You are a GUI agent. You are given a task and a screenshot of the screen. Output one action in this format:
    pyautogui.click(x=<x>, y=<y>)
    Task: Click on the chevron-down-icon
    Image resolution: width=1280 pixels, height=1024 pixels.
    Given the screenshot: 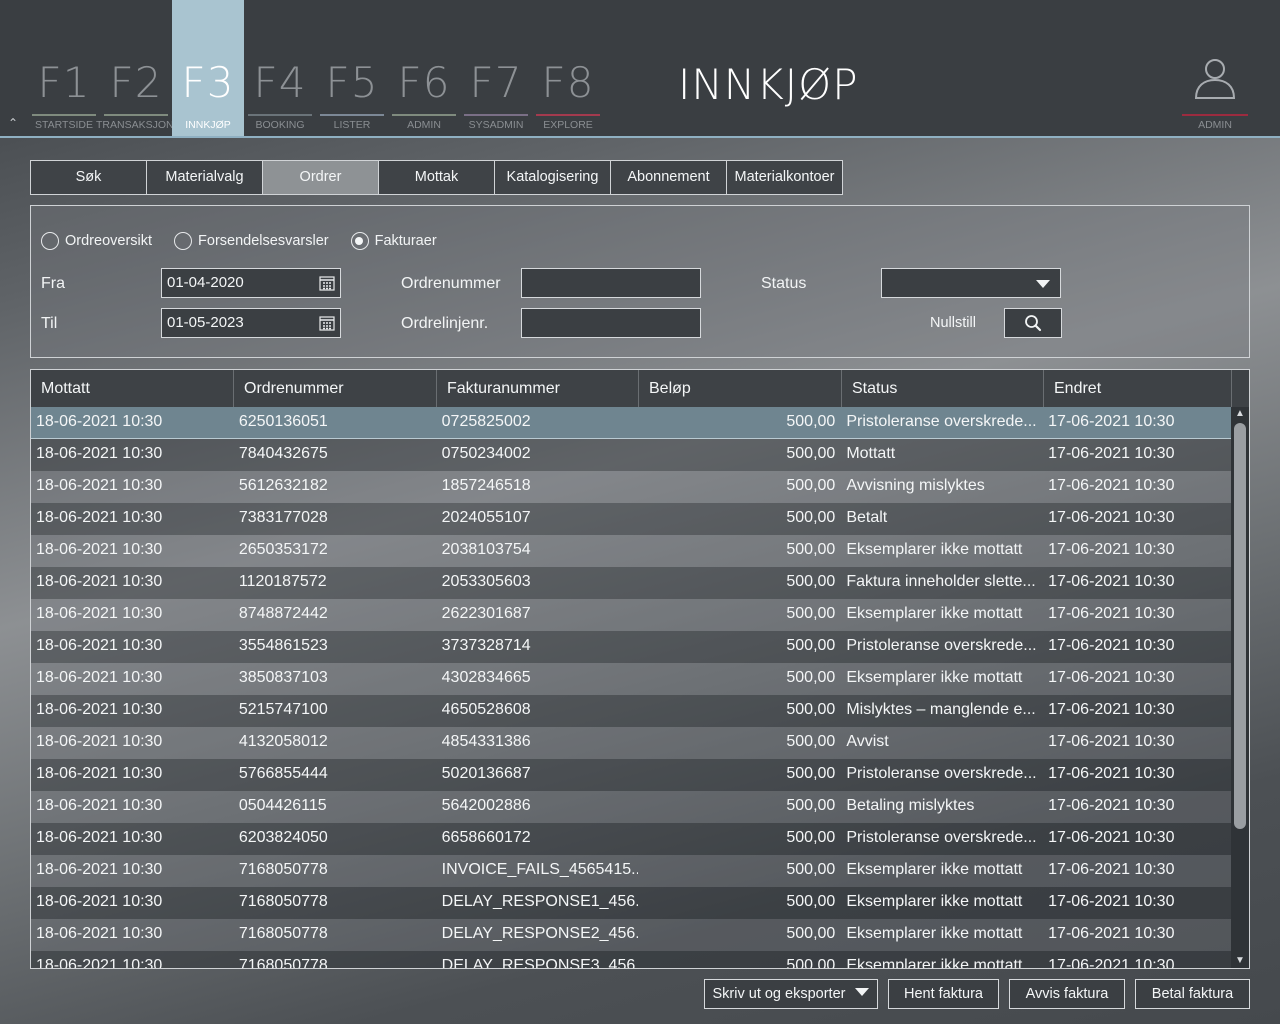 What is the action you would take?
    pyautogui.click(x=1043, y=284)
    